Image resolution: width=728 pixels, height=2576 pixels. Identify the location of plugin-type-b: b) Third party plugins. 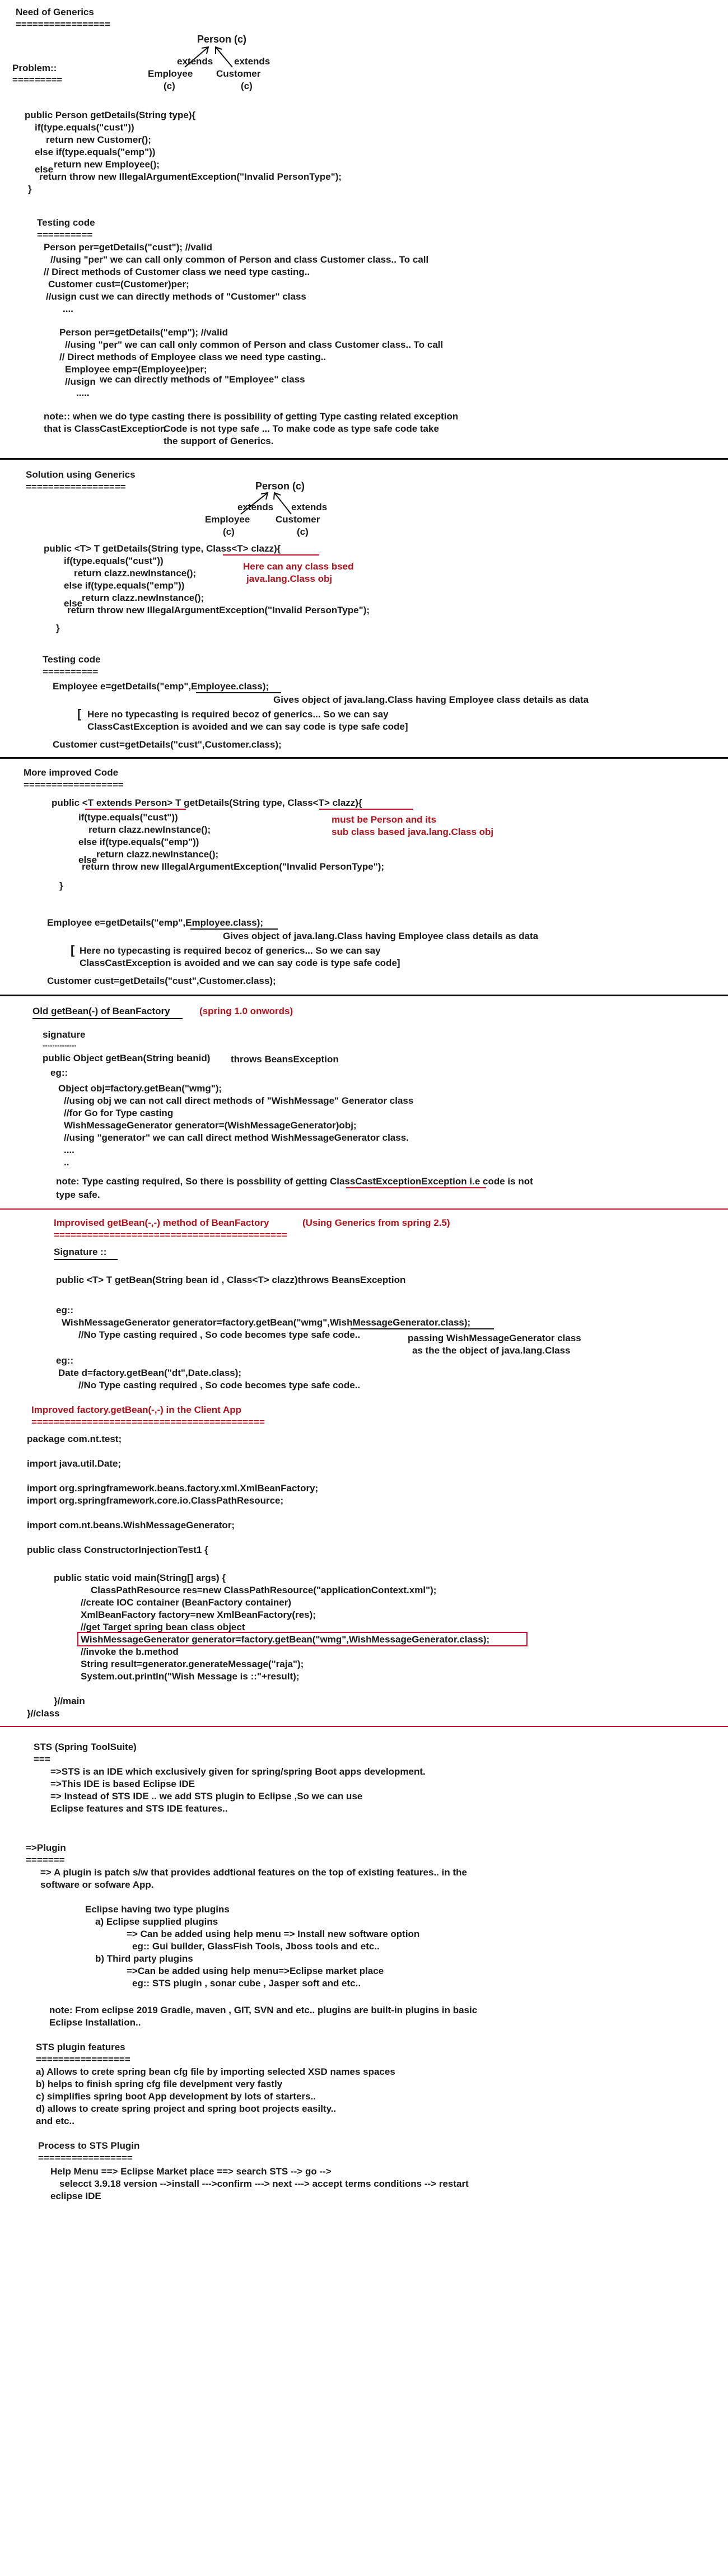
(144, 1959).